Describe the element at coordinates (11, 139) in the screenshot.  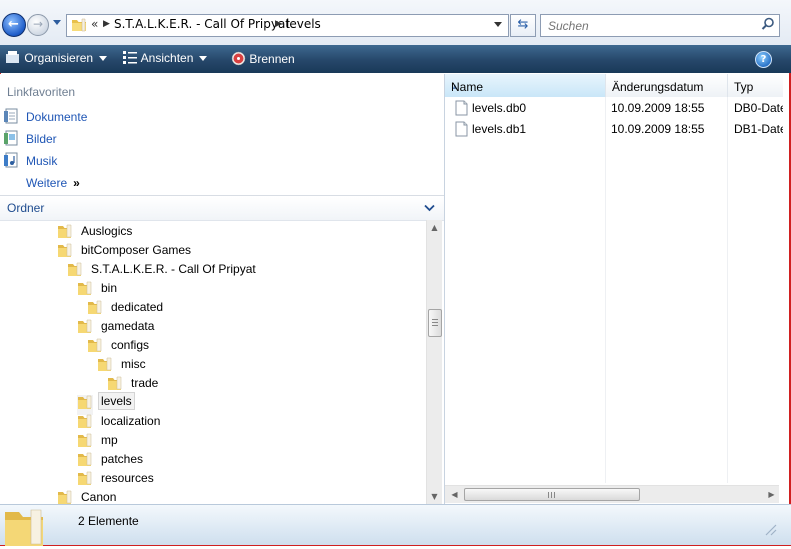
I see `pictures-icon` at that location.